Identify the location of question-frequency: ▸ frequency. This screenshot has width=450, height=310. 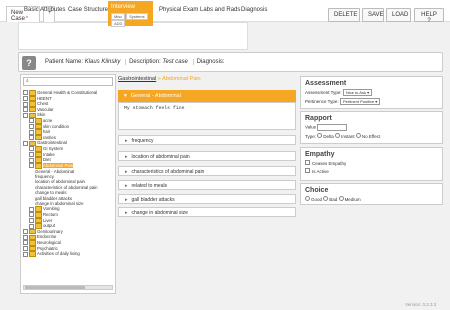
(207, 140).